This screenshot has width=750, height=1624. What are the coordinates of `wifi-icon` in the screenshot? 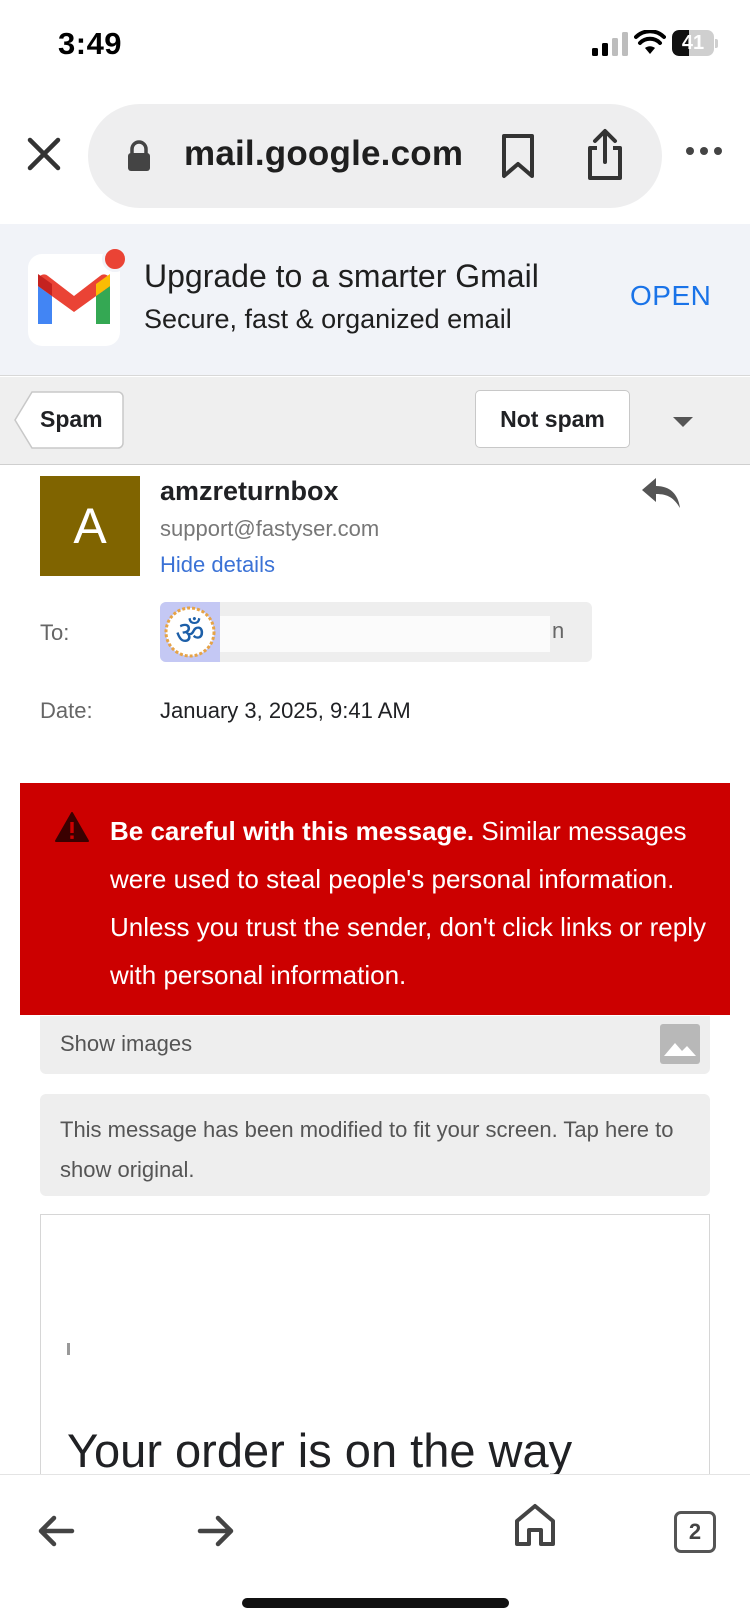 It's located at (650, 42).